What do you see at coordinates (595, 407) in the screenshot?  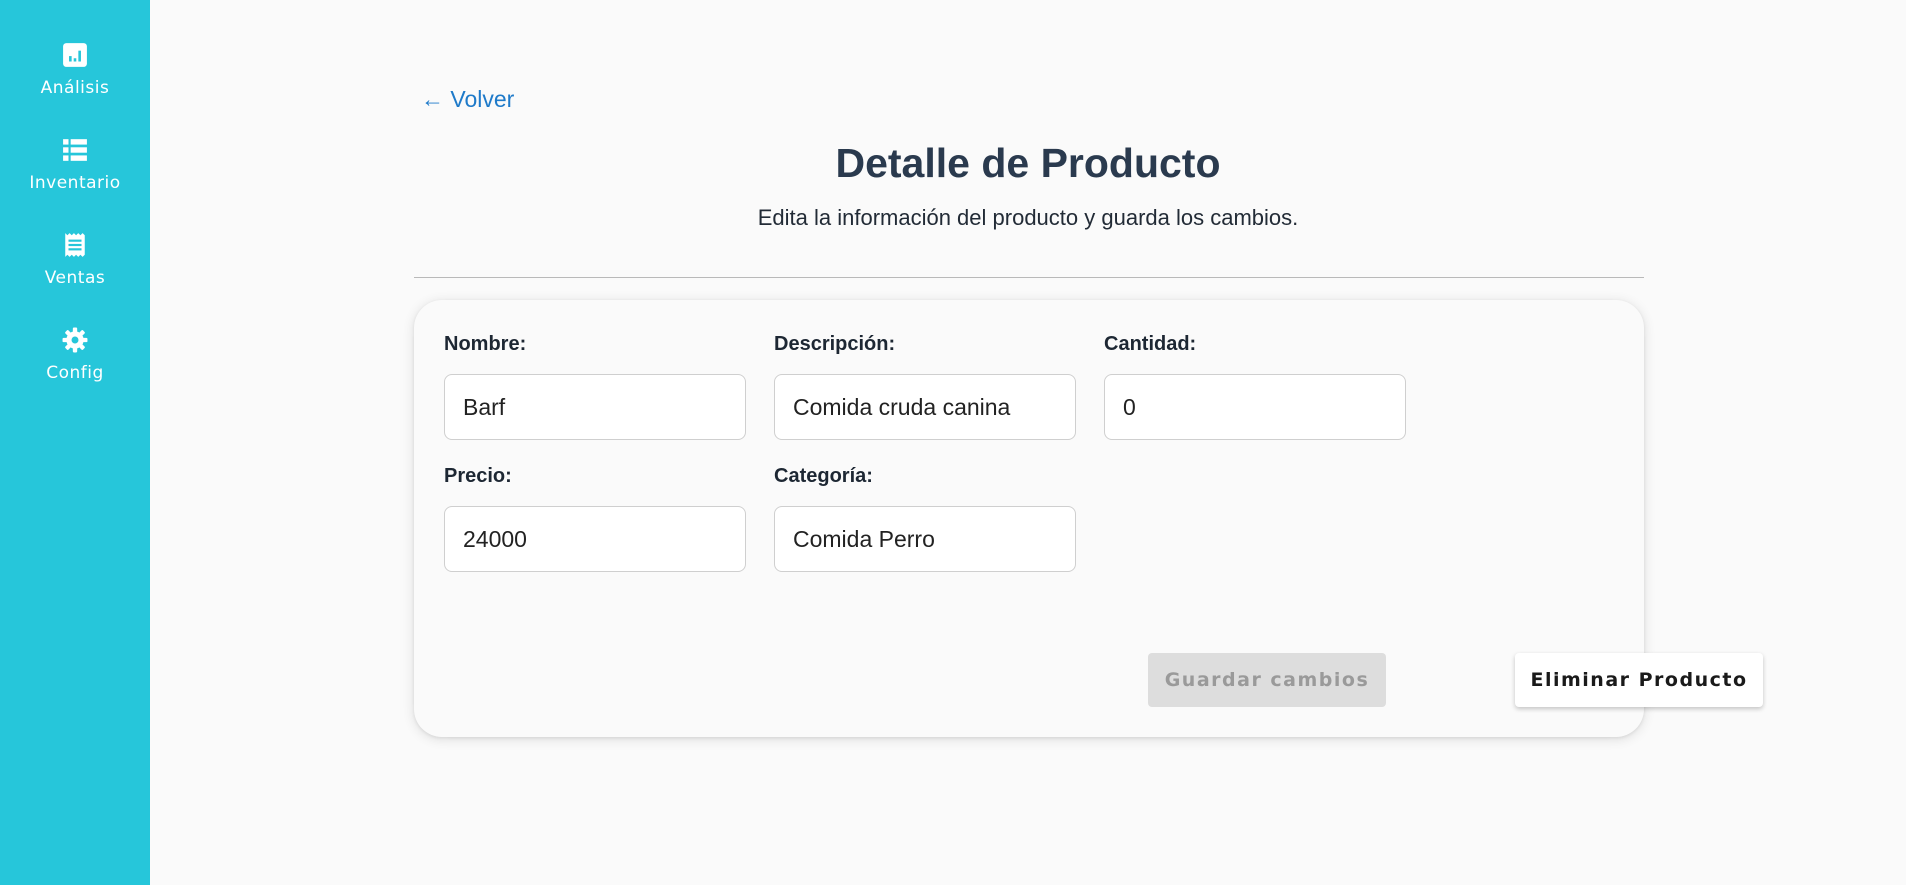 I see `nombre-input` at bounding box center [595, 407].